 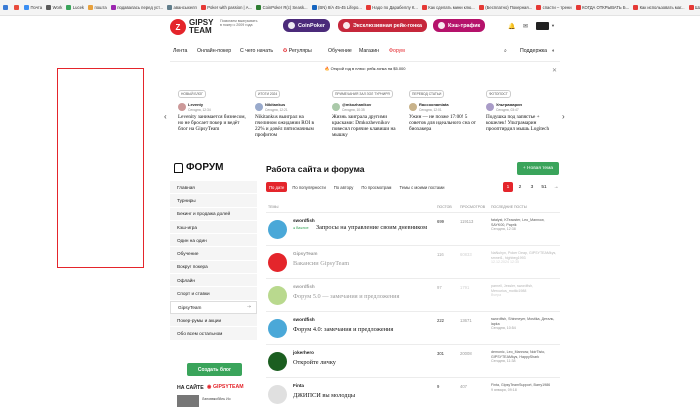 What do you see at coordinates (213, 214) in the screenshot?
I see `sidebar-item: Бекинг и продажа долей` at bounding box center [213, 214].